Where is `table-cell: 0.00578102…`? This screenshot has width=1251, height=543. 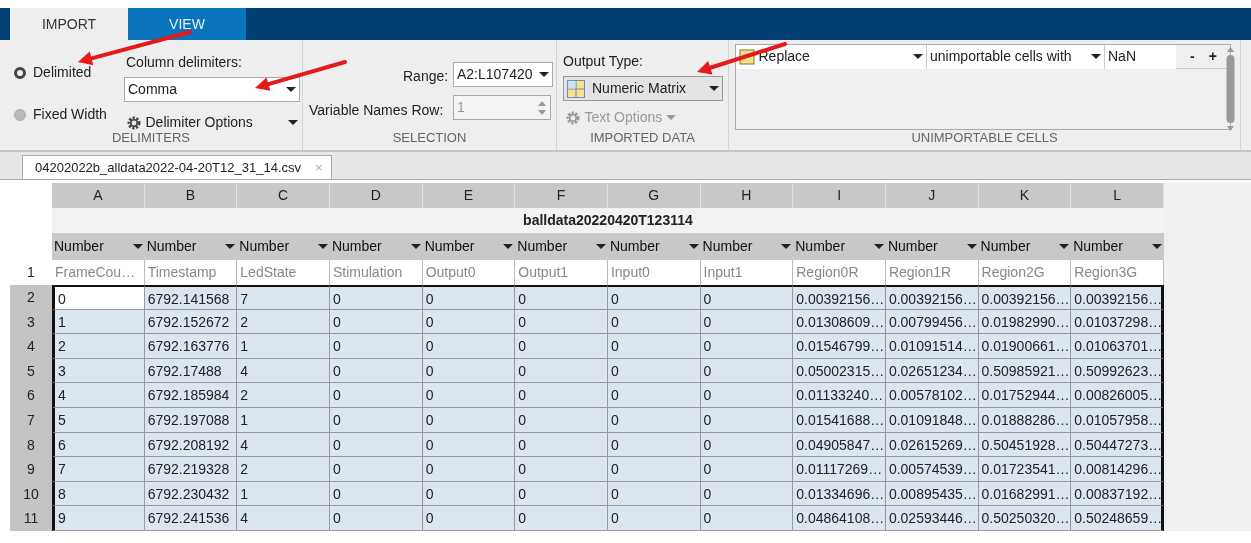 table-cell: 0.00578102… is located at coordinates (932, 395).